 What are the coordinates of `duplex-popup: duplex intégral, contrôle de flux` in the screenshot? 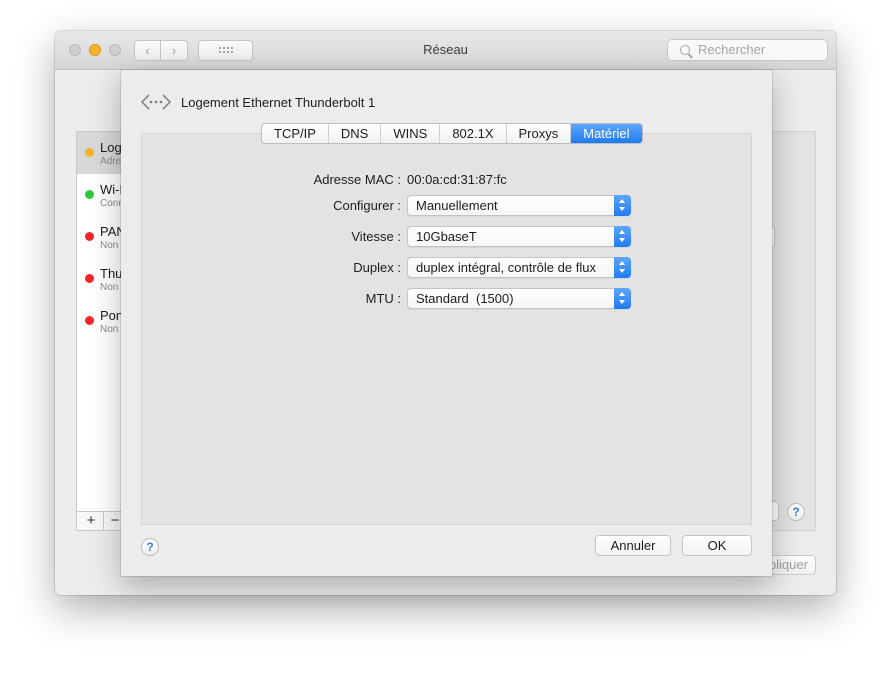 It's located at (519, 267).